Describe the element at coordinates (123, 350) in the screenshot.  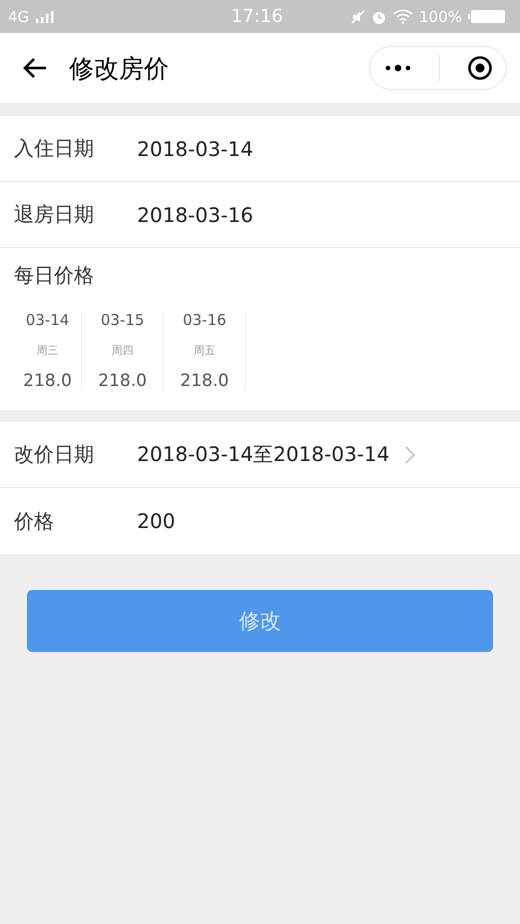
I see `day-weekday: 周四` at that location.